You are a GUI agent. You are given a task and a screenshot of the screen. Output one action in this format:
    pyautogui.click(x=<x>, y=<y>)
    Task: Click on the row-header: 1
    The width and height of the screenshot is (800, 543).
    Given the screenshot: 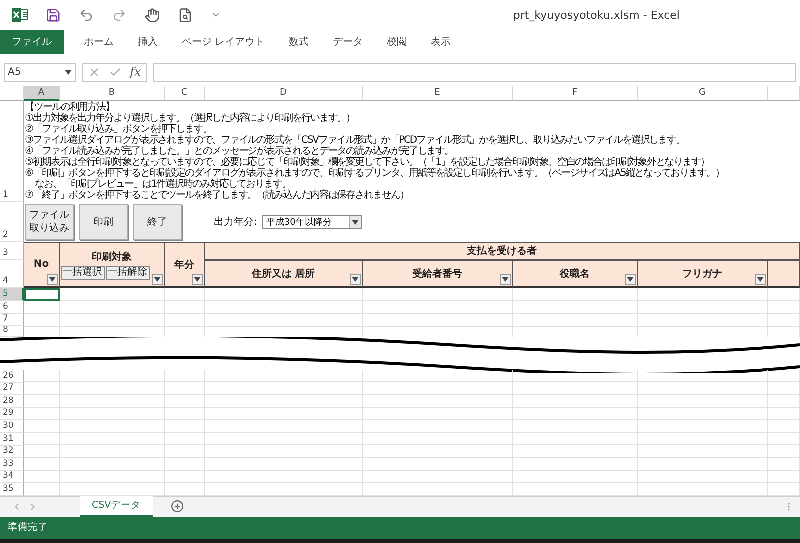 What is the action you would take?
    pyautogui.click(x=12, y=151)
    